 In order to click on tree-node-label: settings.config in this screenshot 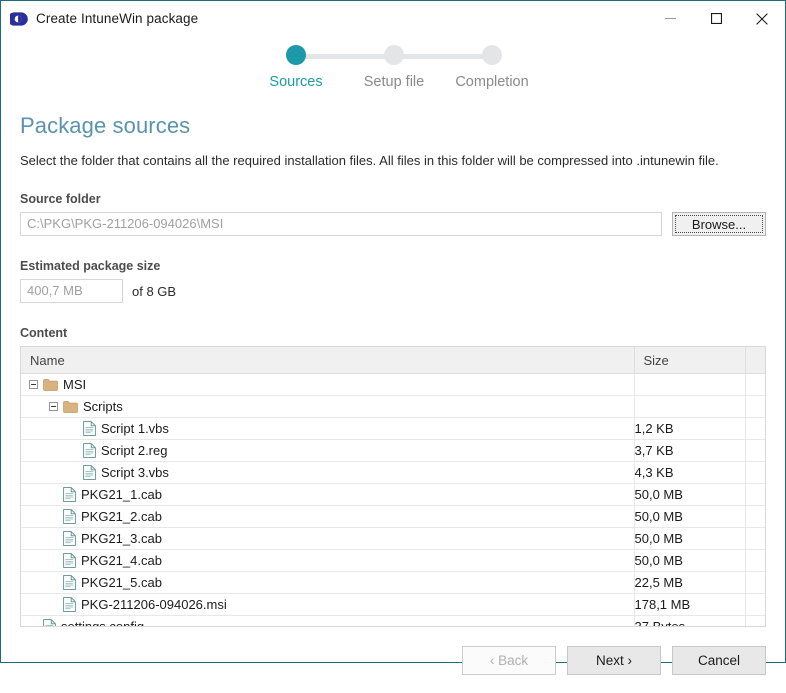, I will do `click(103, 623)`.